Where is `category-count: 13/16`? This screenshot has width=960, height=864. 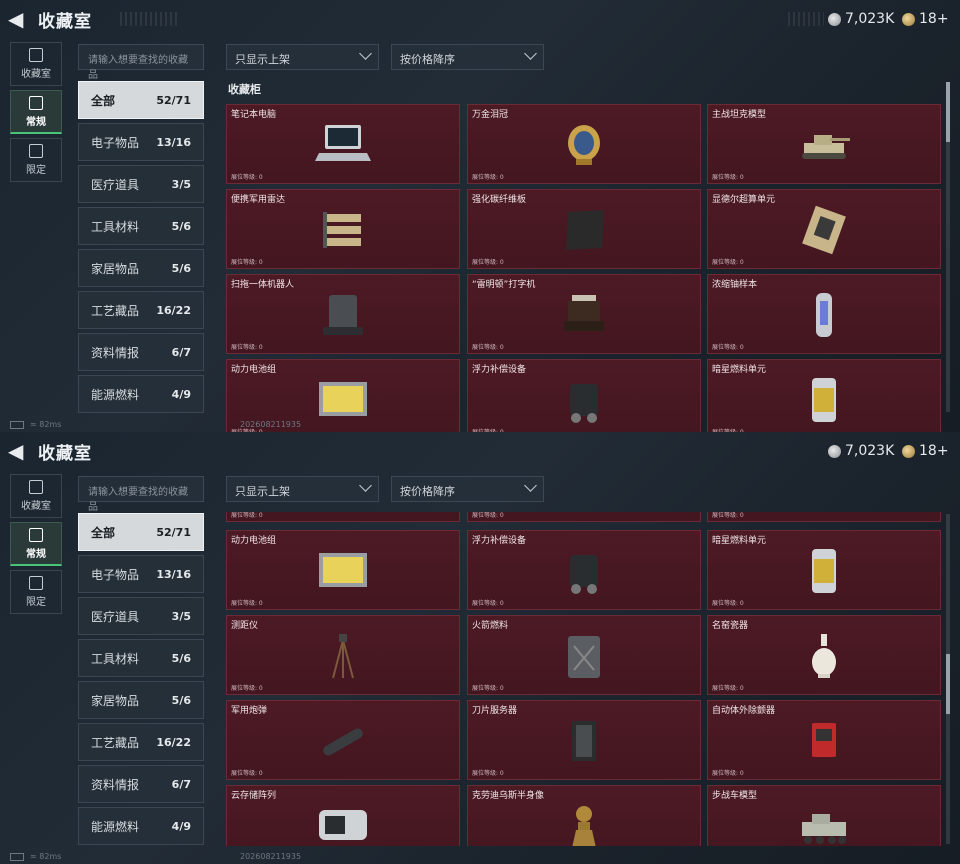
category-count: 13/16 is located at coordinates (173, 142).